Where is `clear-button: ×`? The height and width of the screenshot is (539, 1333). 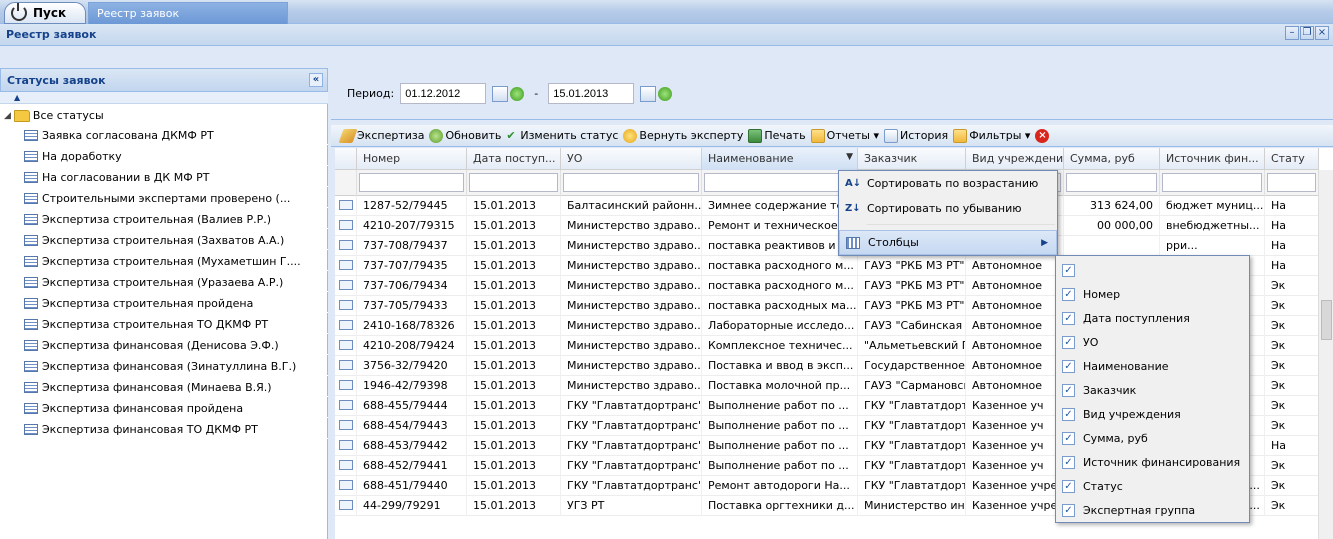 clear-button: × is located at coordinates (1042, 135).